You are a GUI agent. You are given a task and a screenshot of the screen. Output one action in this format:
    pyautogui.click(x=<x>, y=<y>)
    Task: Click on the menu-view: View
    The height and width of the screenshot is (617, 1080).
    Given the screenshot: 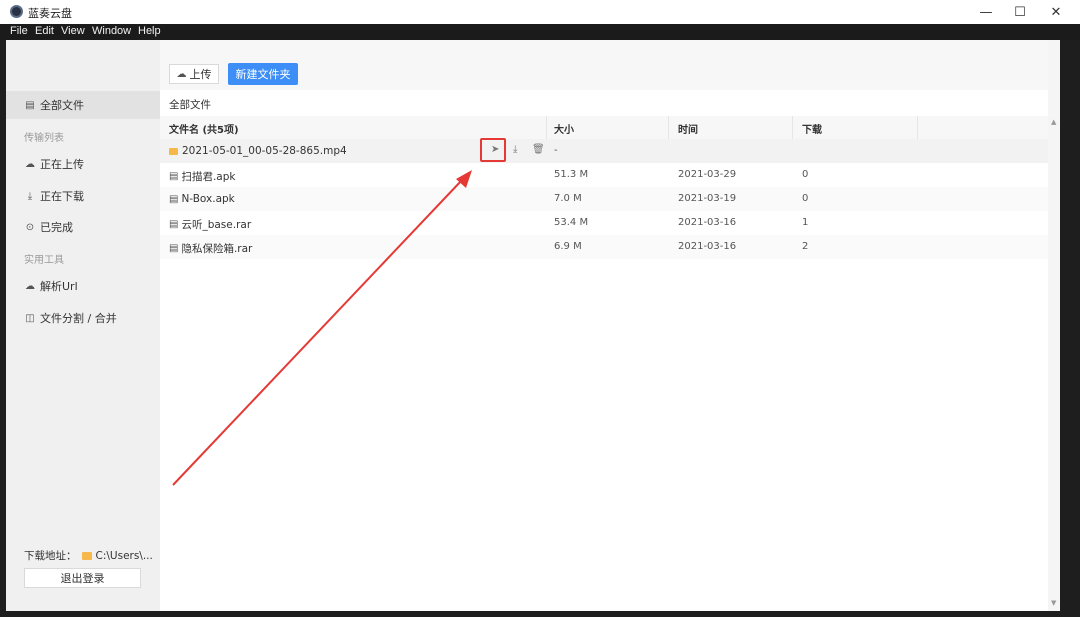 What is the action you would take?
    pyautogui.click(x=73, y=31)
    